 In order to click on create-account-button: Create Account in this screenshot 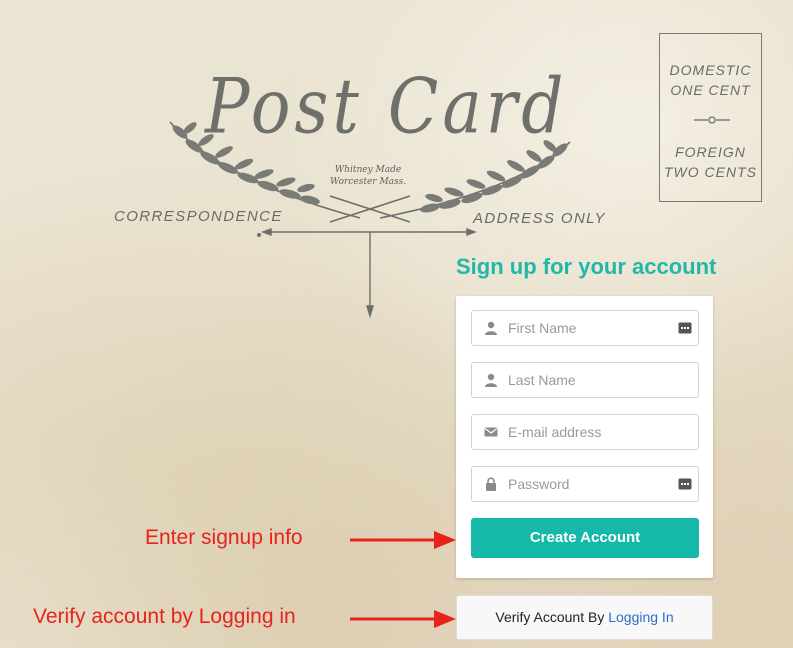, I will do `click(585, 538)`.